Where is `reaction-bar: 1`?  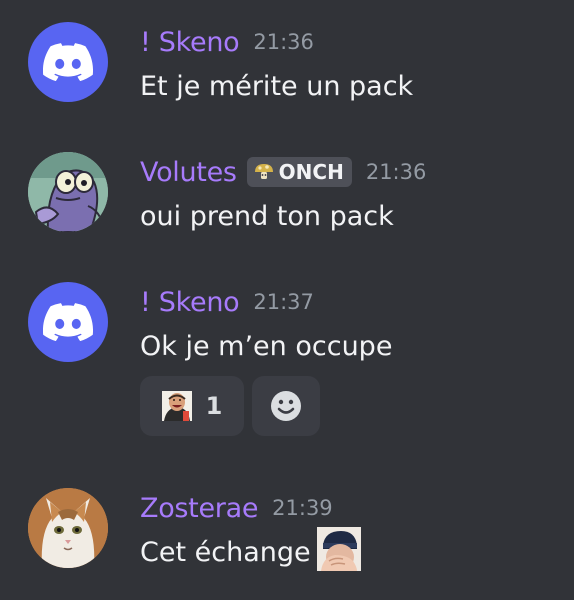
reaction-bar: 1 is located at coordinates (230, 406).